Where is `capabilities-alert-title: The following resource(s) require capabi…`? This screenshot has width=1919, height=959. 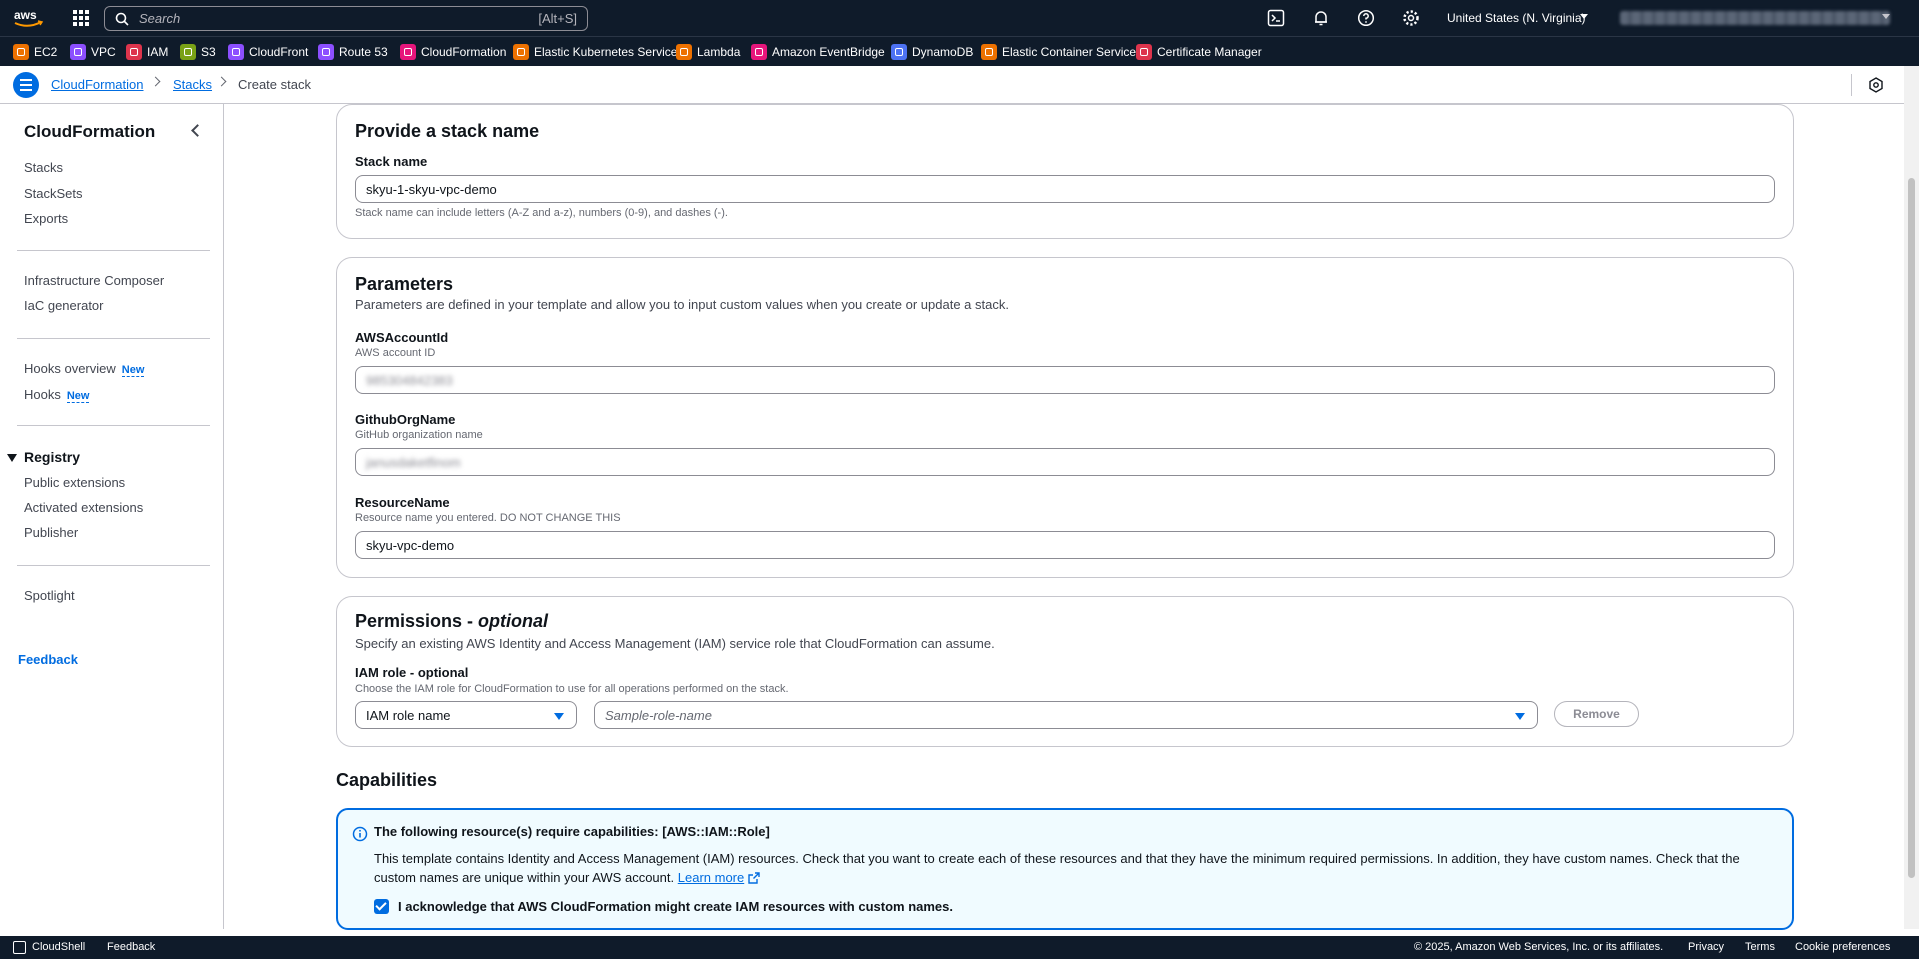 capabilities-alert-title: The following resource(s) require capabi… is located at coordinates (572, 831).